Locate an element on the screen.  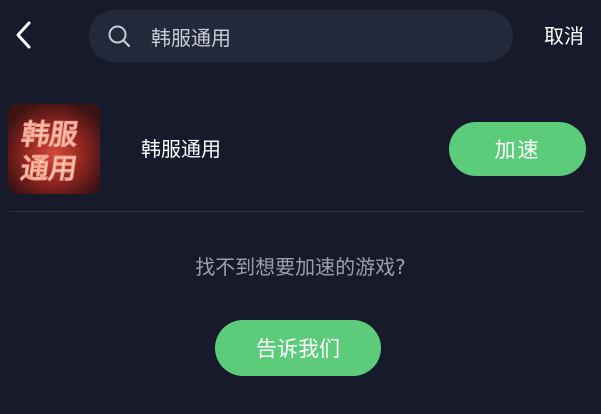
search-box is located at coordinates (301, 36).